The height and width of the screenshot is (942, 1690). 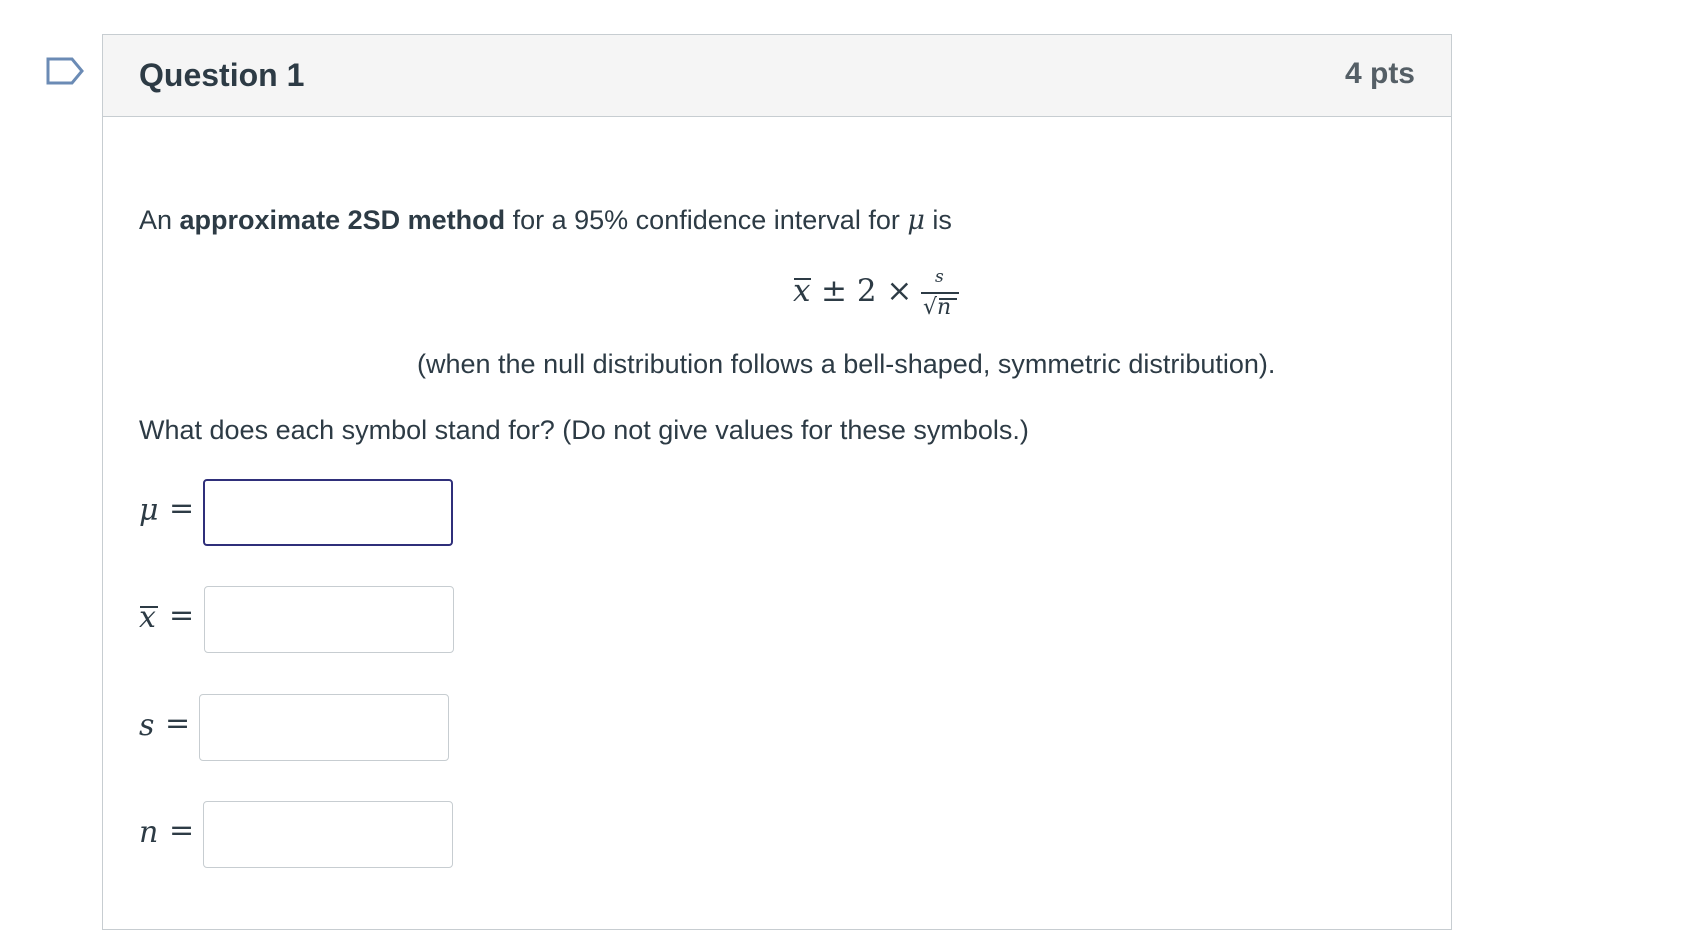 I want to click on formula-fraction: s √n, so click(x=939, y=296).